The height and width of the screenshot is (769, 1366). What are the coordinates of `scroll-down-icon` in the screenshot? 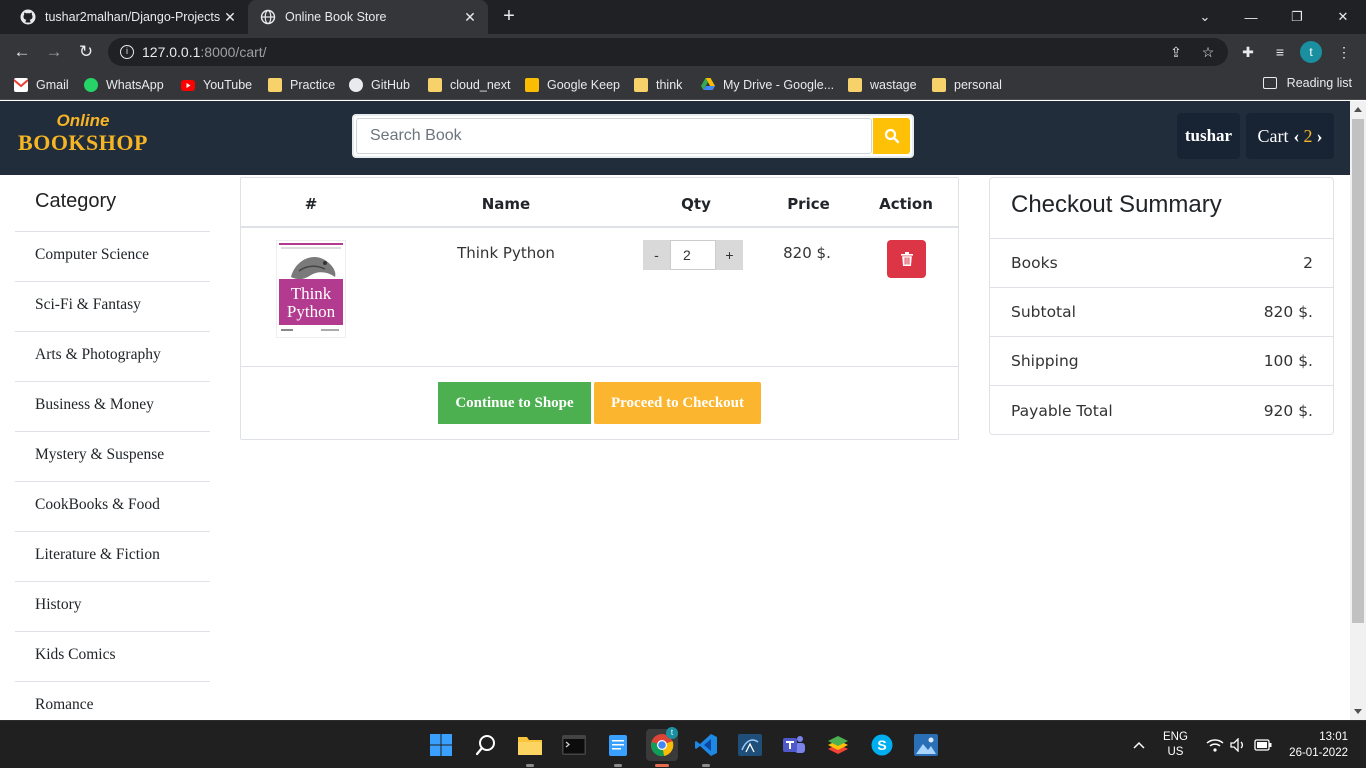 It's located at (1358, 711).